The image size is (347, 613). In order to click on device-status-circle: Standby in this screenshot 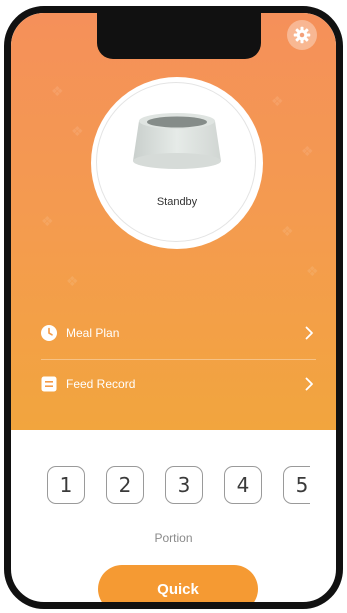, I will do `click(177, 163)`.